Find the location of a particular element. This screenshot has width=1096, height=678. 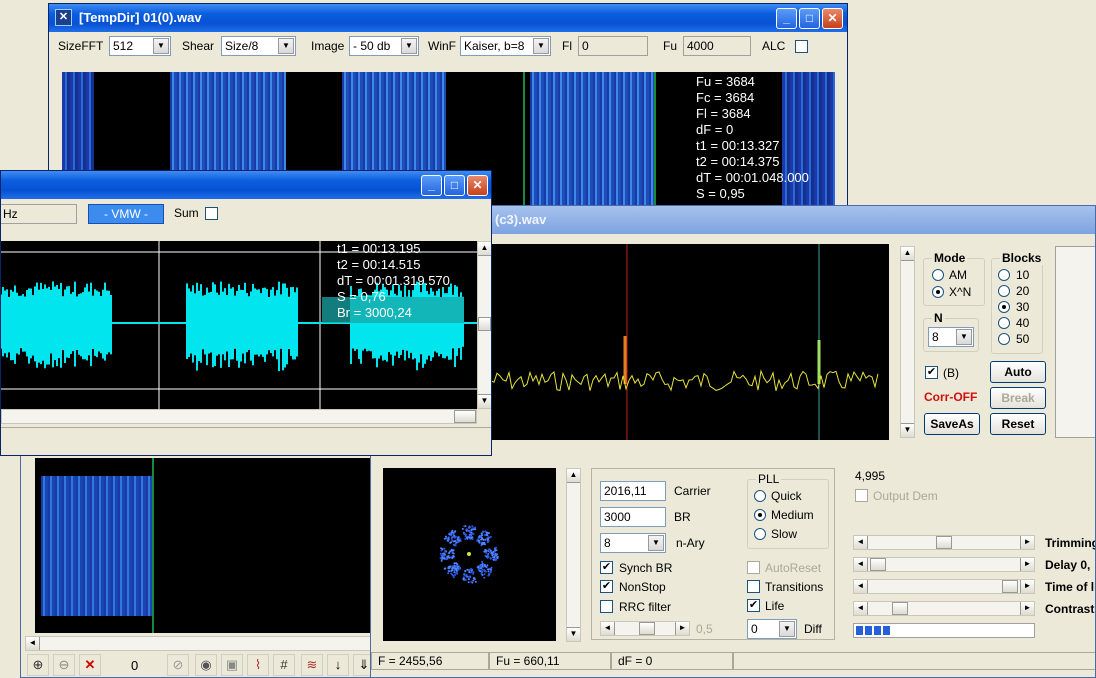

rrc-checkbox is located at coordinates (606, 606).